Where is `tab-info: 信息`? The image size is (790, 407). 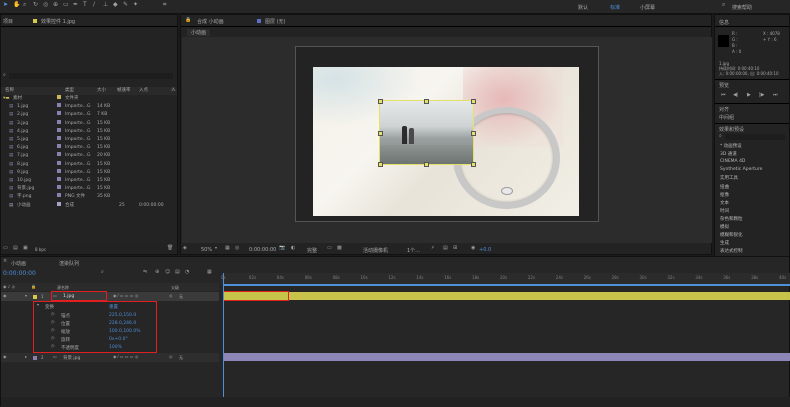 tab-info: 信息 is located at coordinates (724, 22).